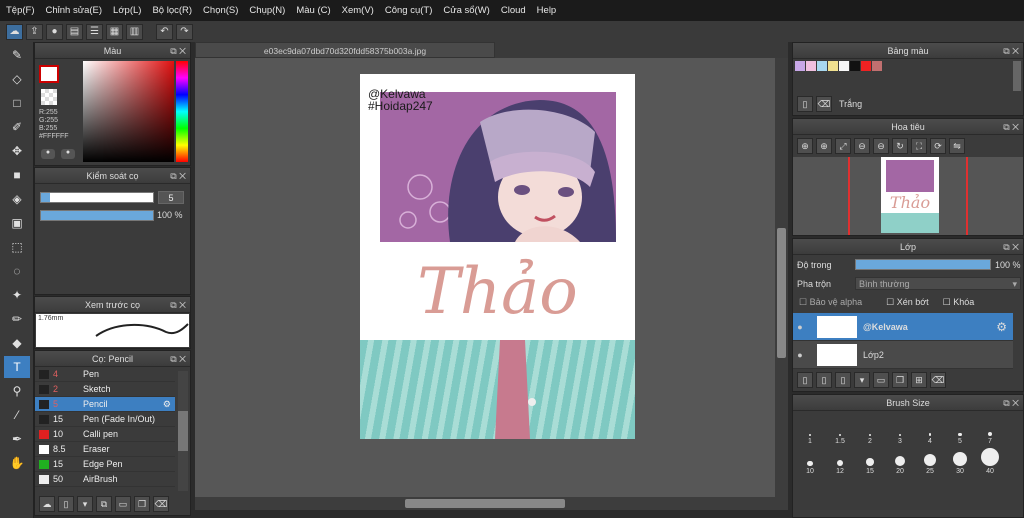  What do you see at coordinates (919, 380) in the screenshot?
I see `merge-layer-icon: ⊞` at bounding box center [919, 380].